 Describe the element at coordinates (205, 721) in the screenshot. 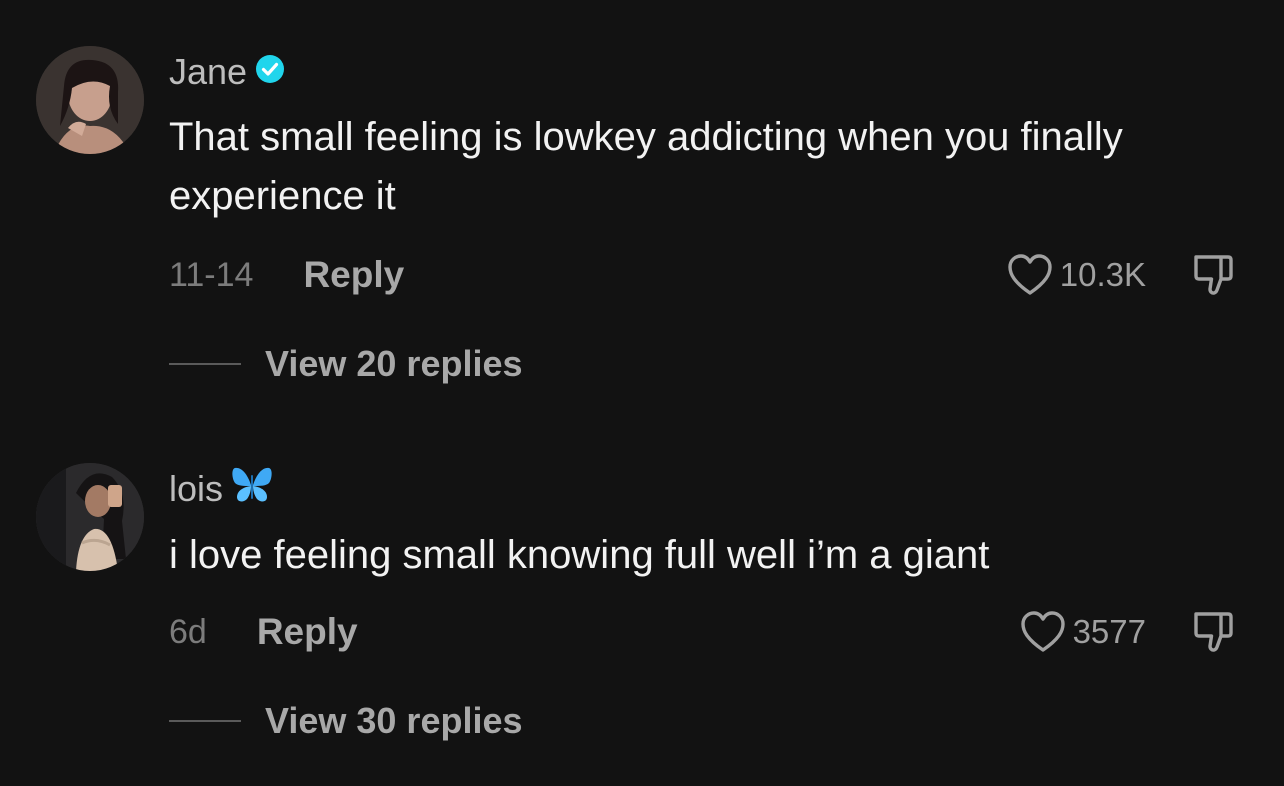

I see `thread-line` at that location.